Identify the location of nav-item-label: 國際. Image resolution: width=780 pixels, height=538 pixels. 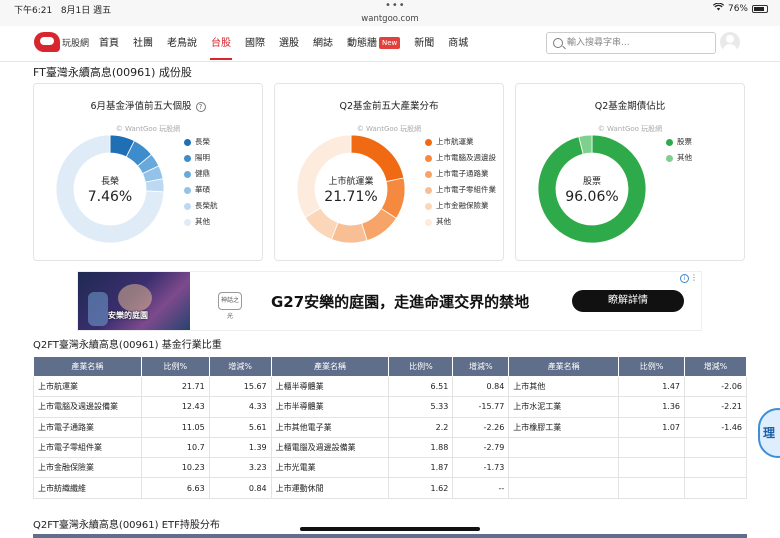
(255, 43).